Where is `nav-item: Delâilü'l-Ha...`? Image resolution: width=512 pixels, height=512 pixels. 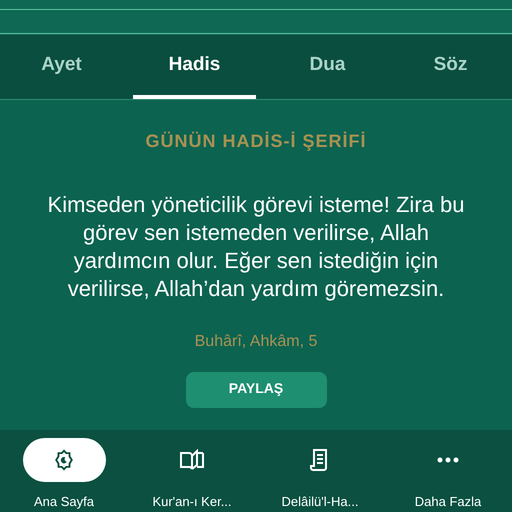 nav-item: Delâilü'l-Ha... is located at coordinates (320, 471).